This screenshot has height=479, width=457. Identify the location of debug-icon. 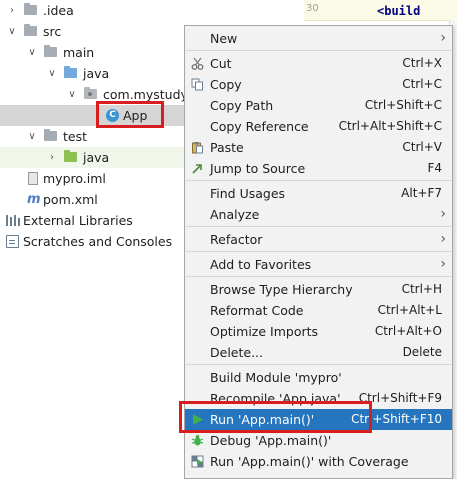
(197, 440).